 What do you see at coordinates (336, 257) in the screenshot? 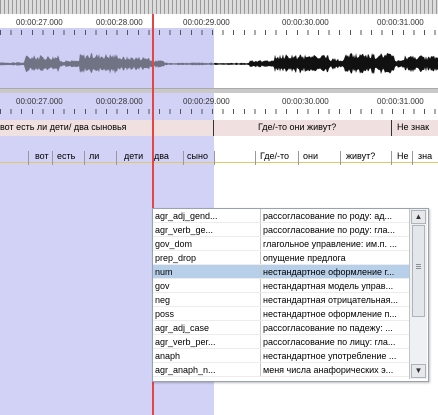
I see `tag-description: опущение предлога` at bounding box center [336, 257].